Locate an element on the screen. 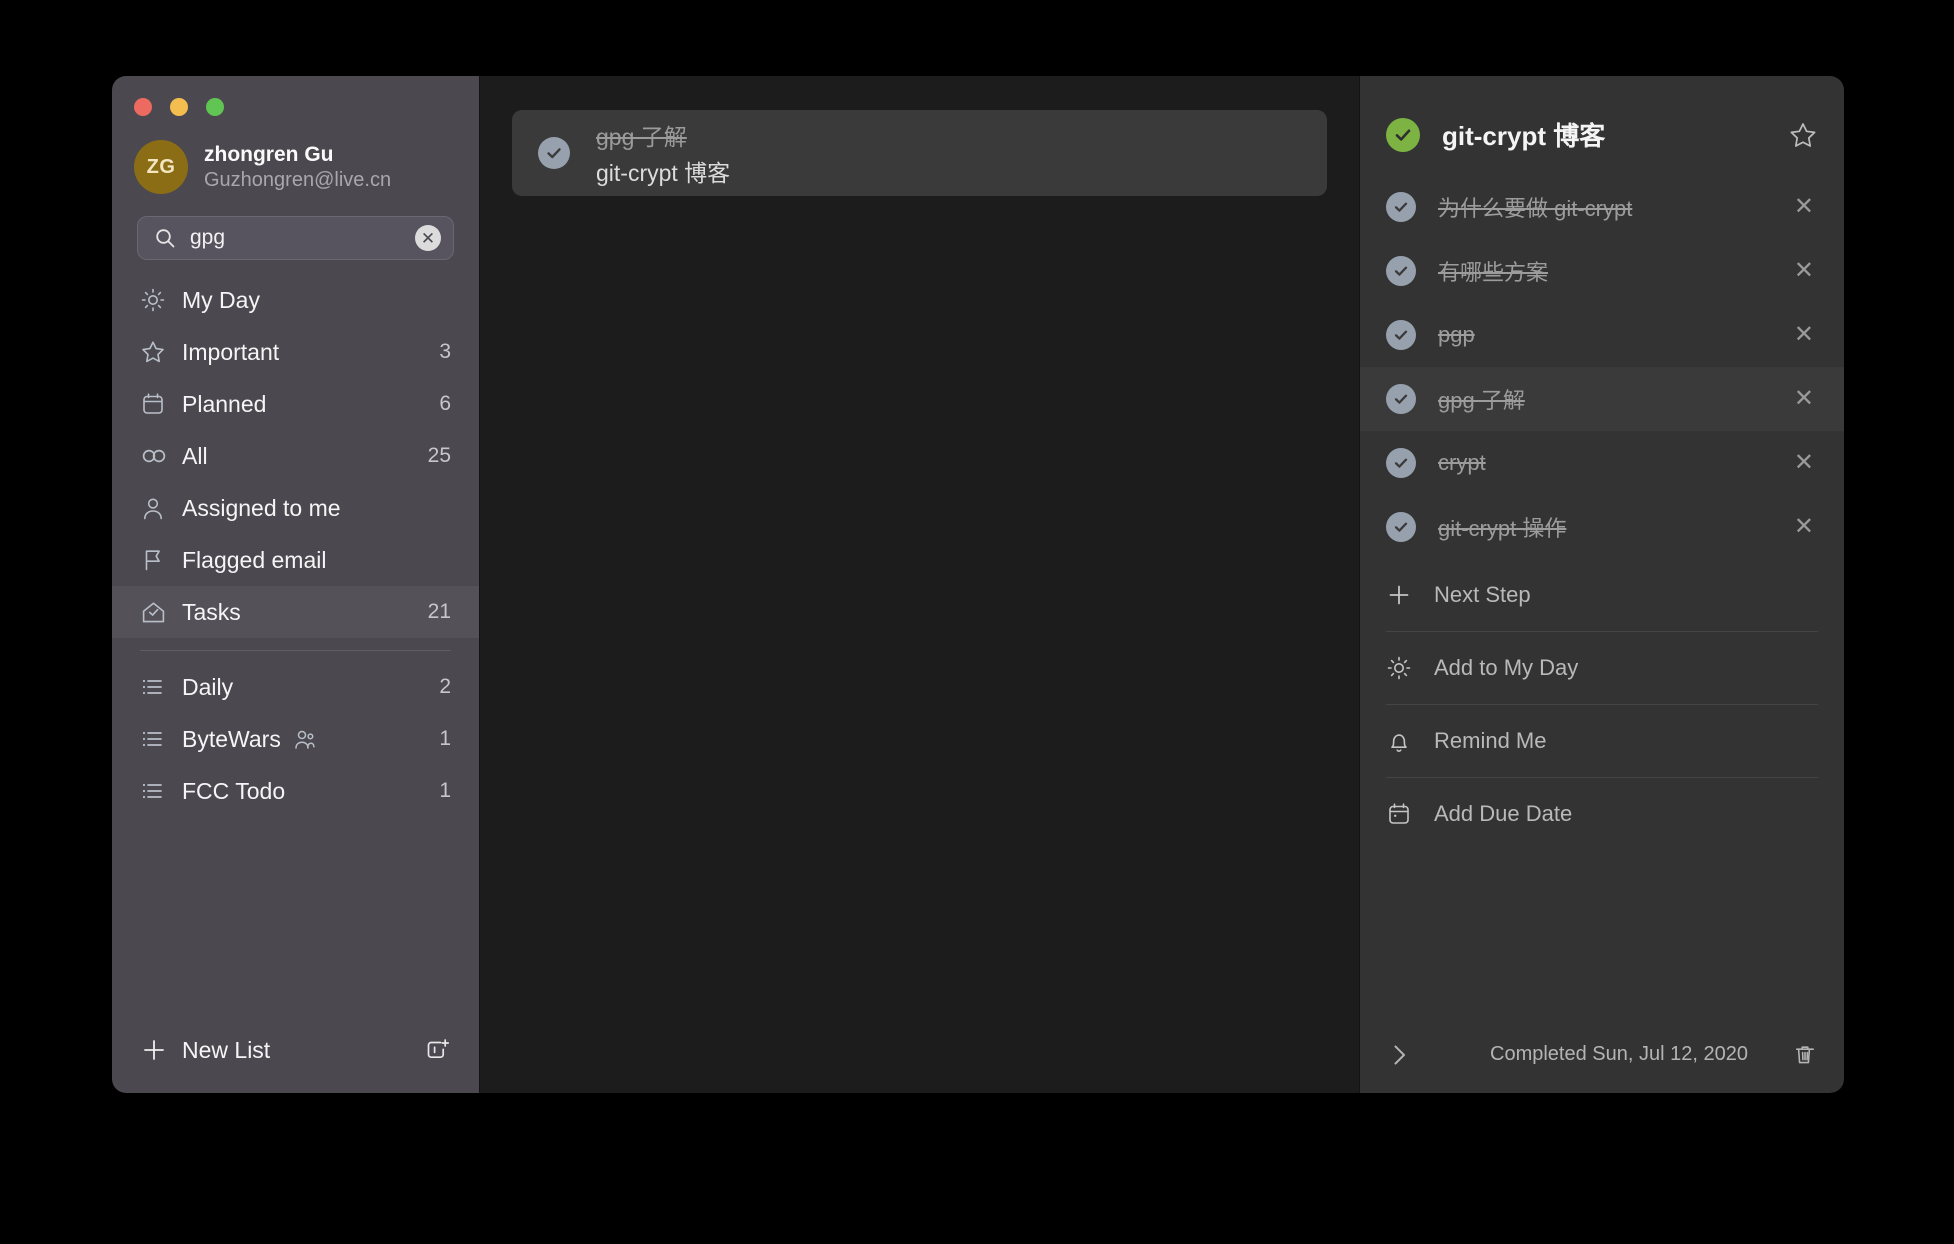  subtask-row: git-crypt 操作 ✕ is located at coordinates (1602, 527).